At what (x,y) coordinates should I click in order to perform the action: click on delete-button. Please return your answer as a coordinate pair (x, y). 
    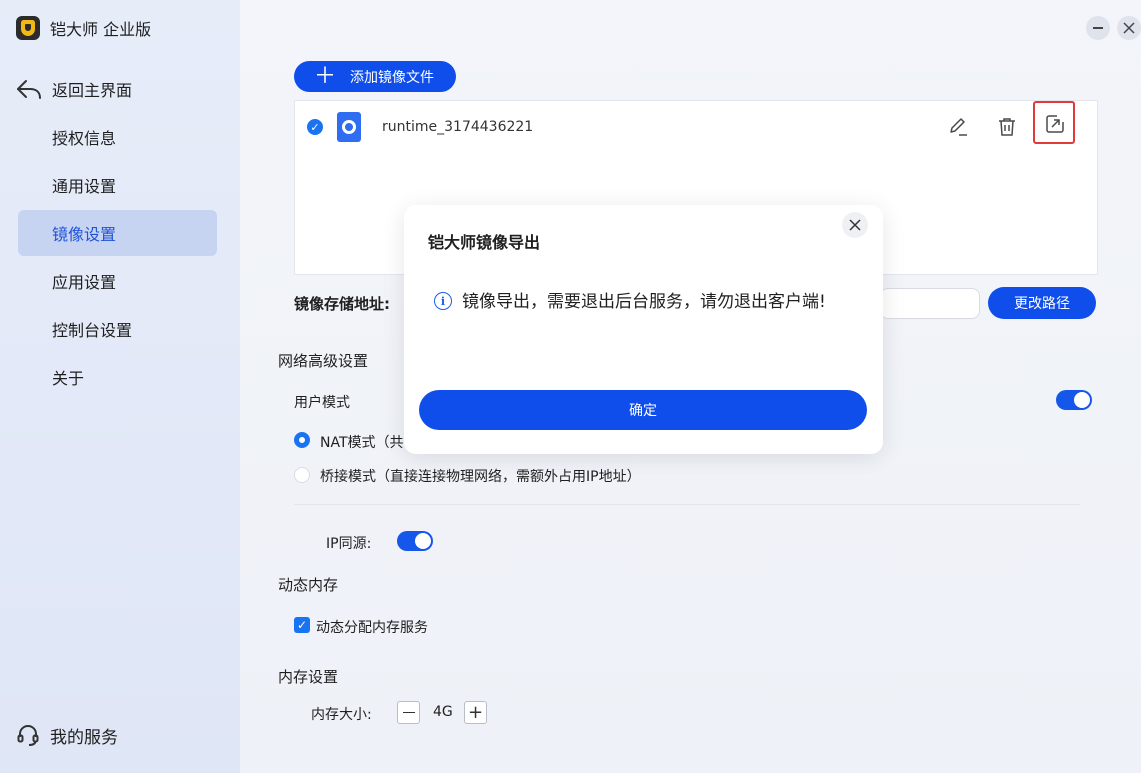
    Looking at the image, I should click on (1007, 127).